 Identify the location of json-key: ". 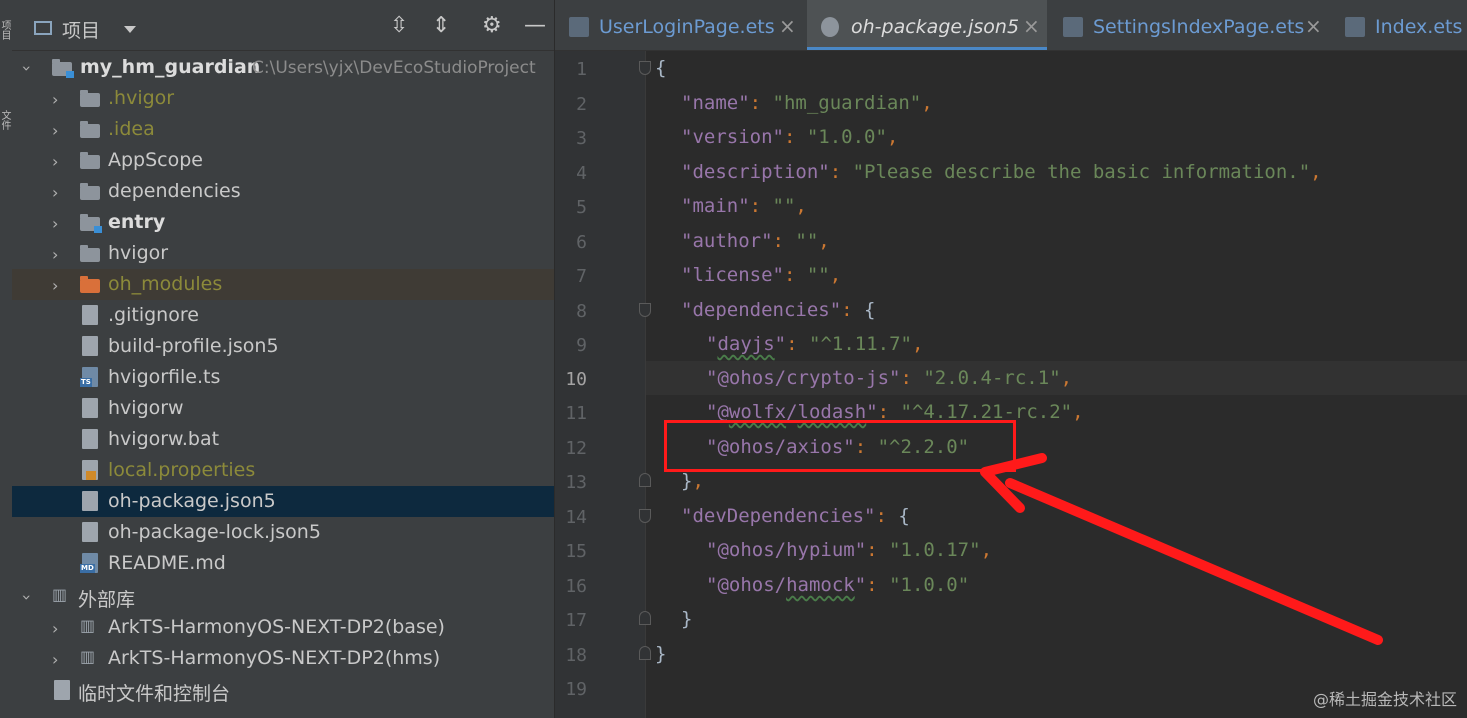
(780, 344).